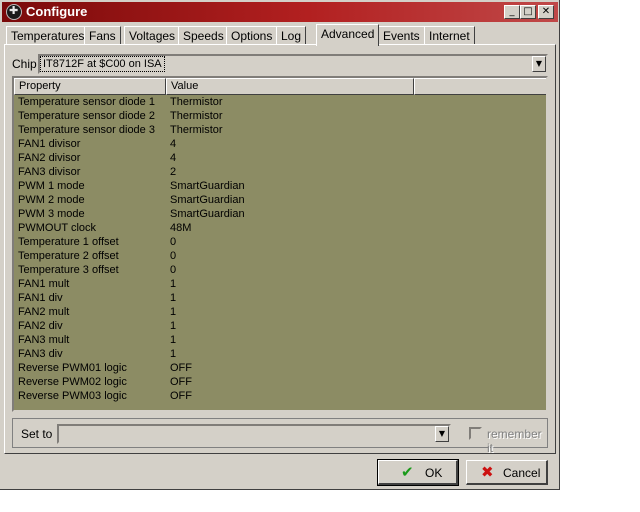  Describe the element at coordinates (280, 257) in the screenshot. I see `table-row: Temperature 2 offset 0` at that location.